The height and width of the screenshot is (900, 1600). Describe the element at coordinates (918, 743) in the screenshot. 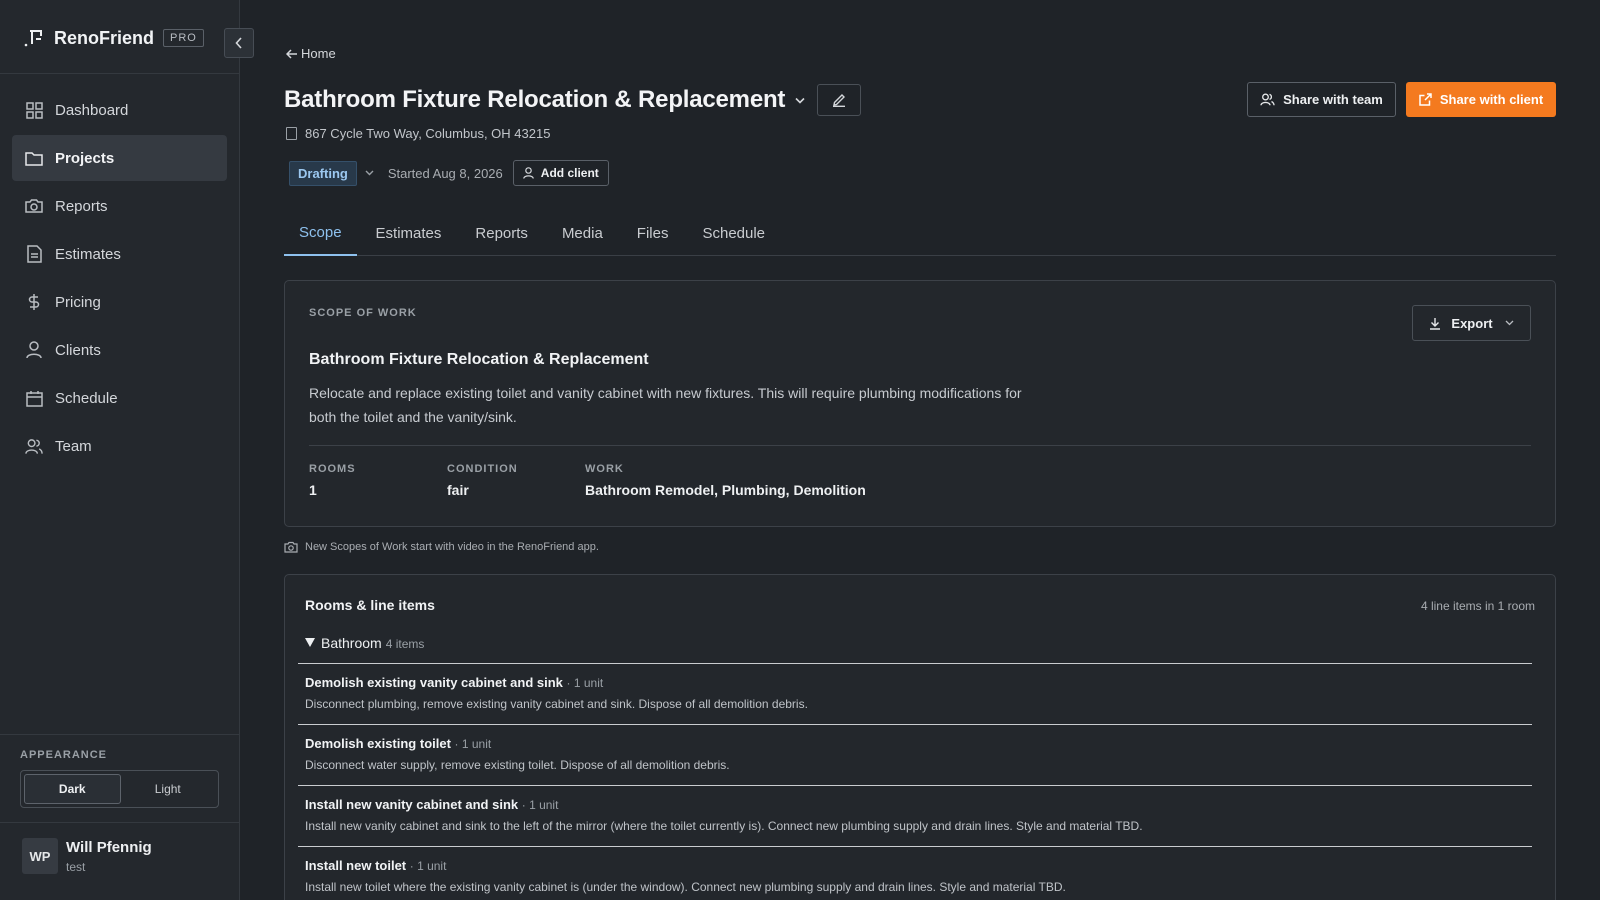

I see `line-item-title: Demolish existing toilet · 1 unit` at that location.